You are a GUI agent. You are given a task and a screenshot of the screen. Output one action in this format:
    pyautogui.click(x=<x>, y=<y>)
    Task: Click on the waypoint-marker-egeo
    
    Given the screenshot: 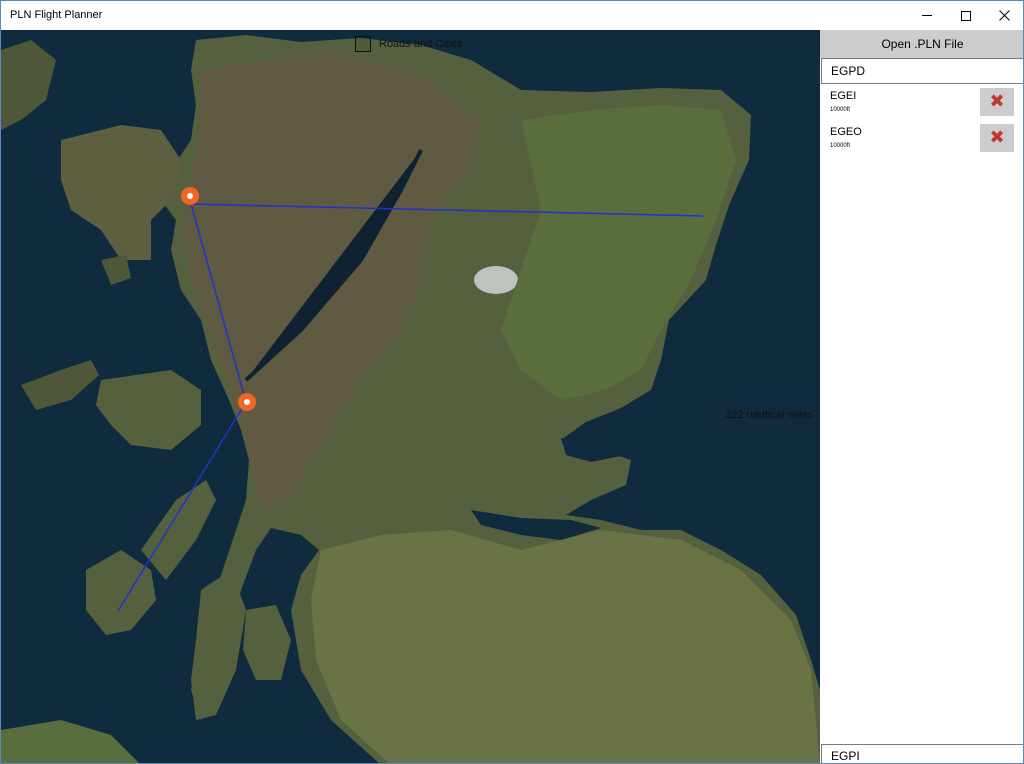 What is the action you would take?
    pyautogui.click(x=247, y=402)
    